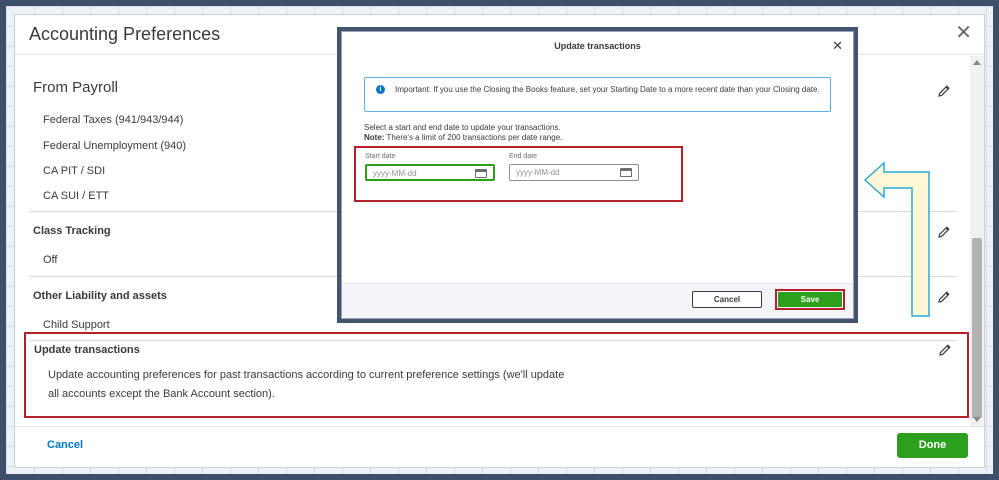 Image resolution: width=999 pixels, height=480 pixels. I want to click on payroll-item-ca-sui-ett: CA SUI / ETT, so click(76, 196).